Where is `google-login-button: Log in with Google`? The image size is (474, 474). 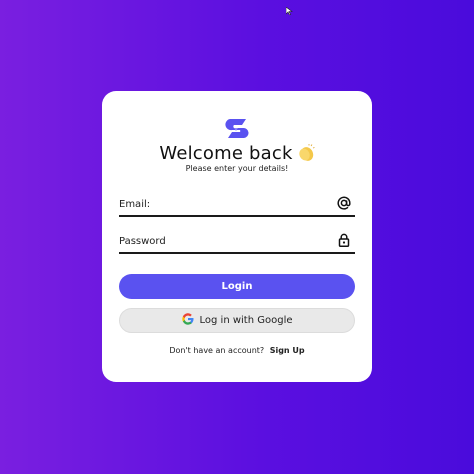
google-login-button: Log in with Google is located at coordinates (237, 320).